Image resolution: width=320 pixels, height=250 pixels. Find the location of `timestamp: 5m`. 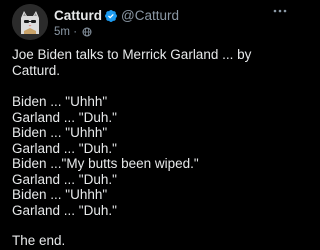

timestamp: 5m is located at coordinates (62, 32).